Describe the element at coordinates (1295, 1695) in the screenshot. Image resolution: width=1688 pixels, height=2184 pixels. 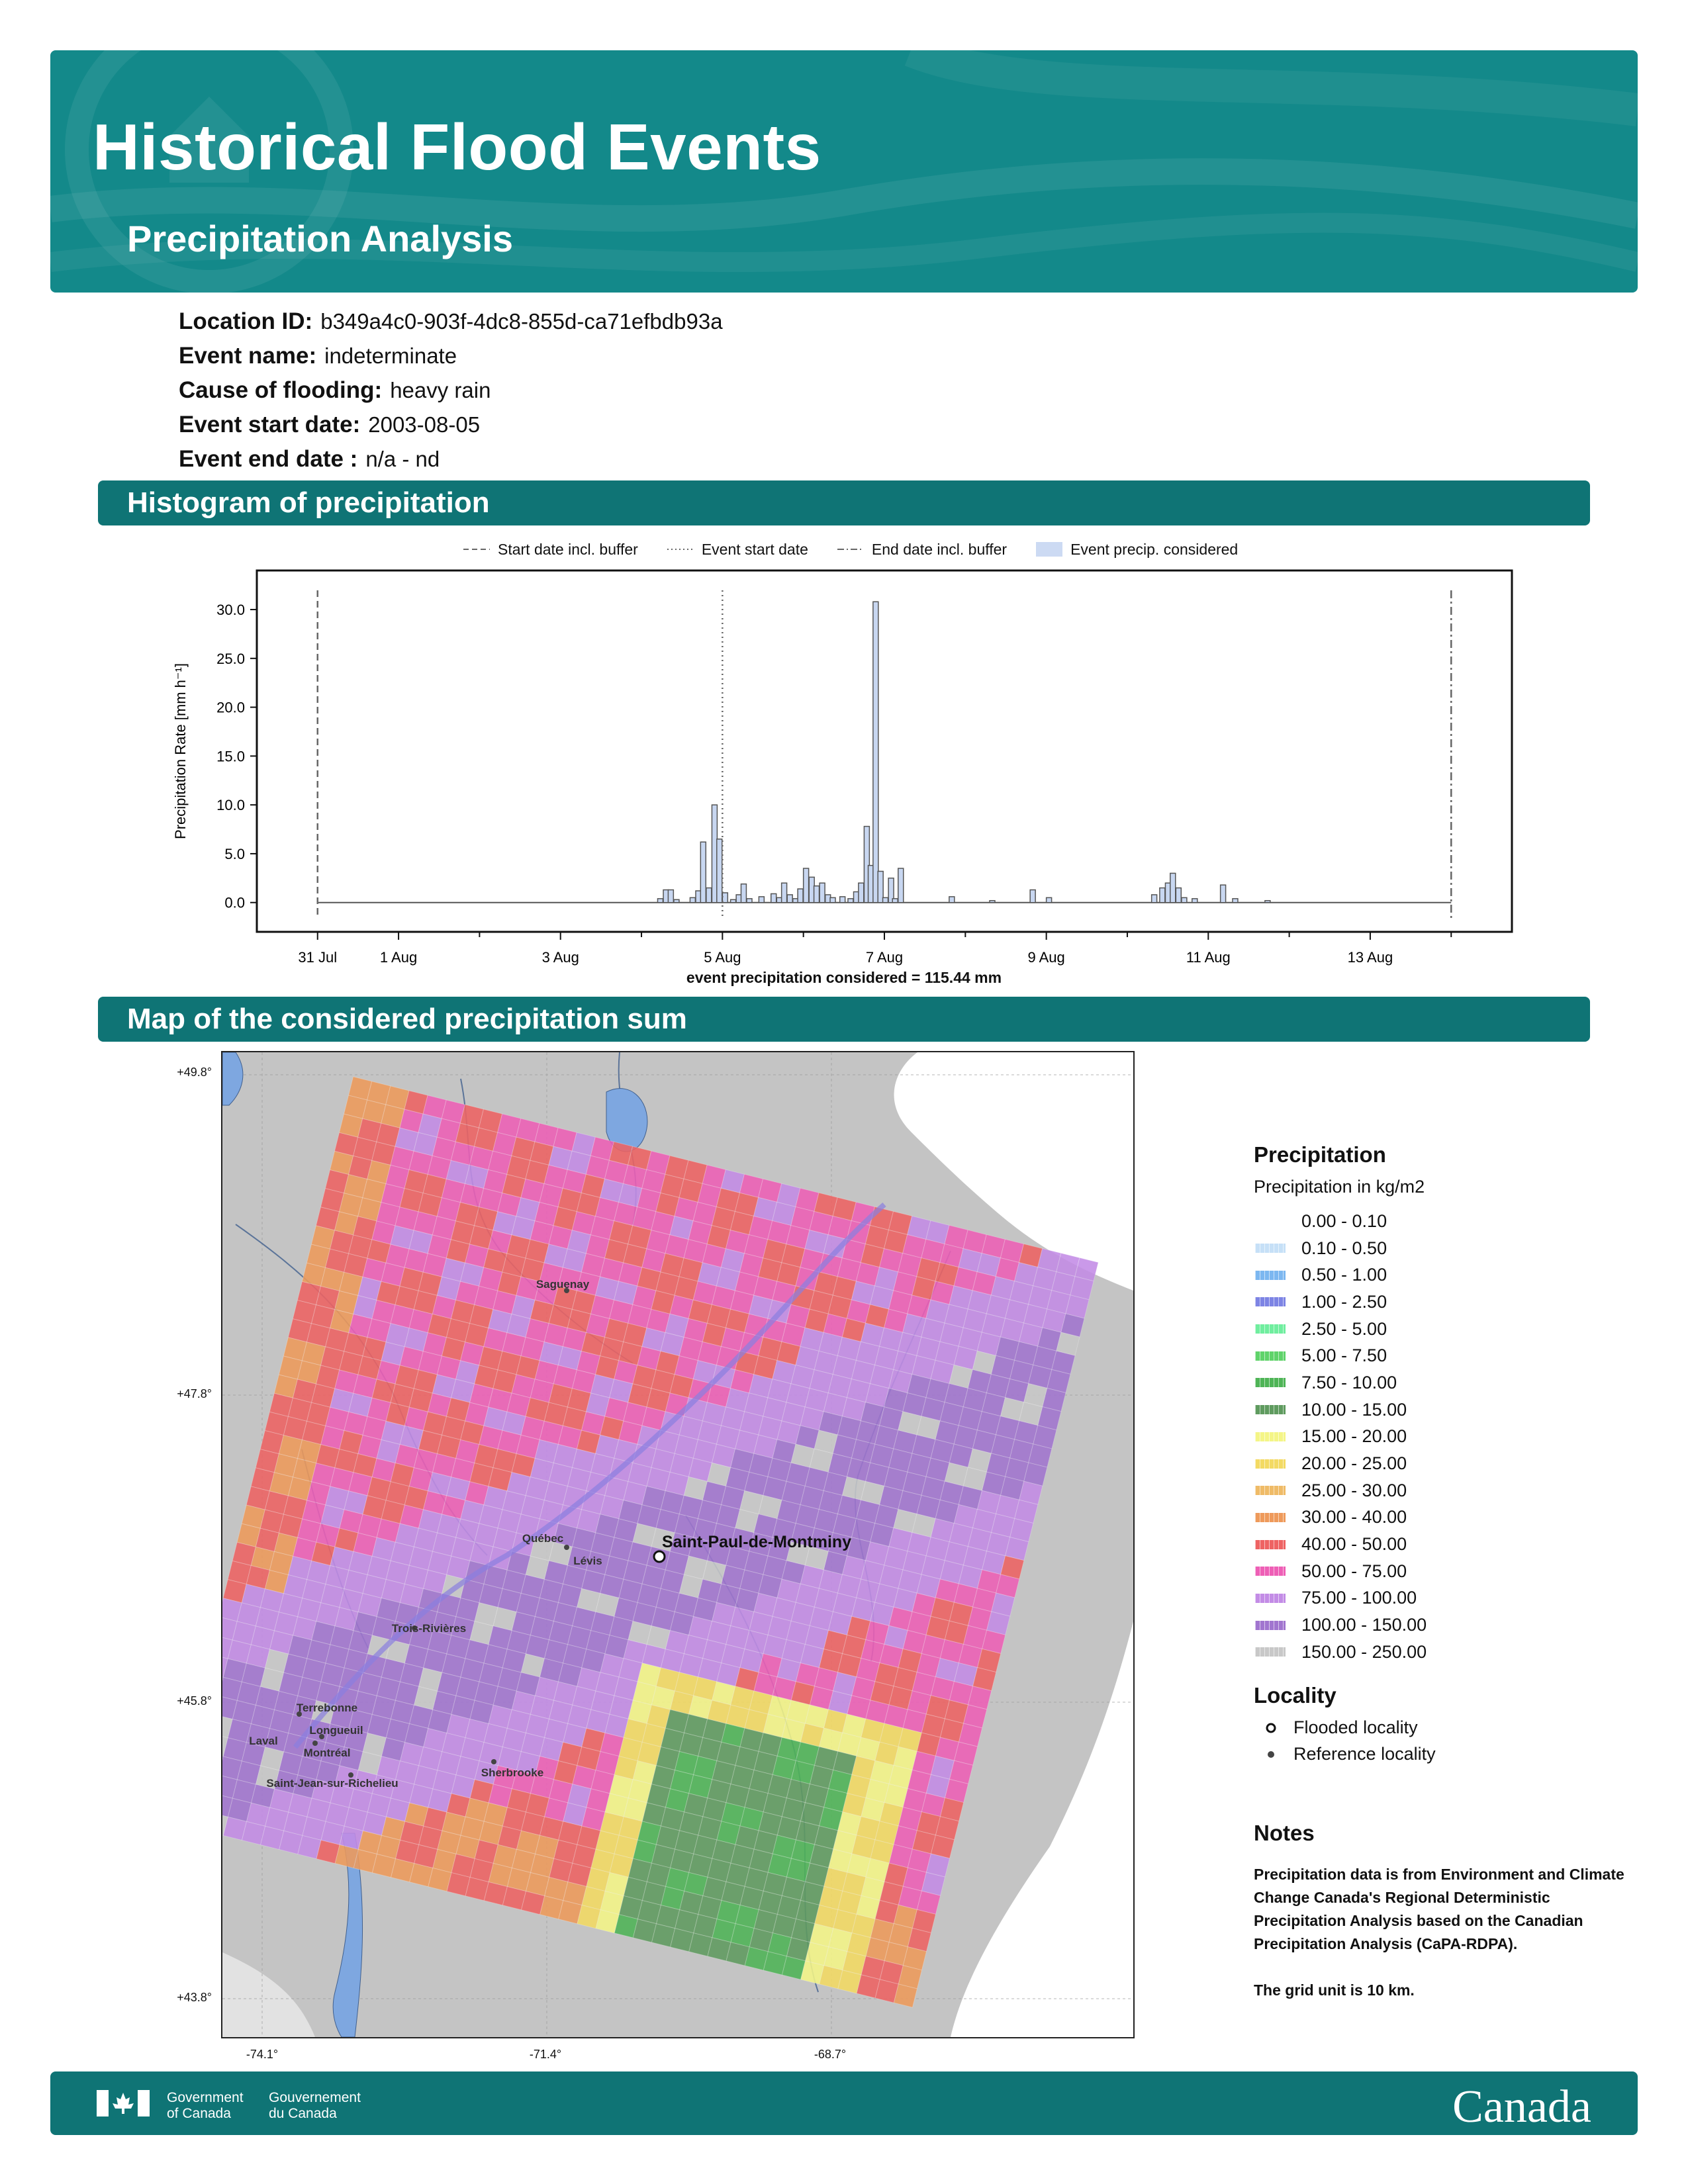
I see `locality-title: Locality` at that location.